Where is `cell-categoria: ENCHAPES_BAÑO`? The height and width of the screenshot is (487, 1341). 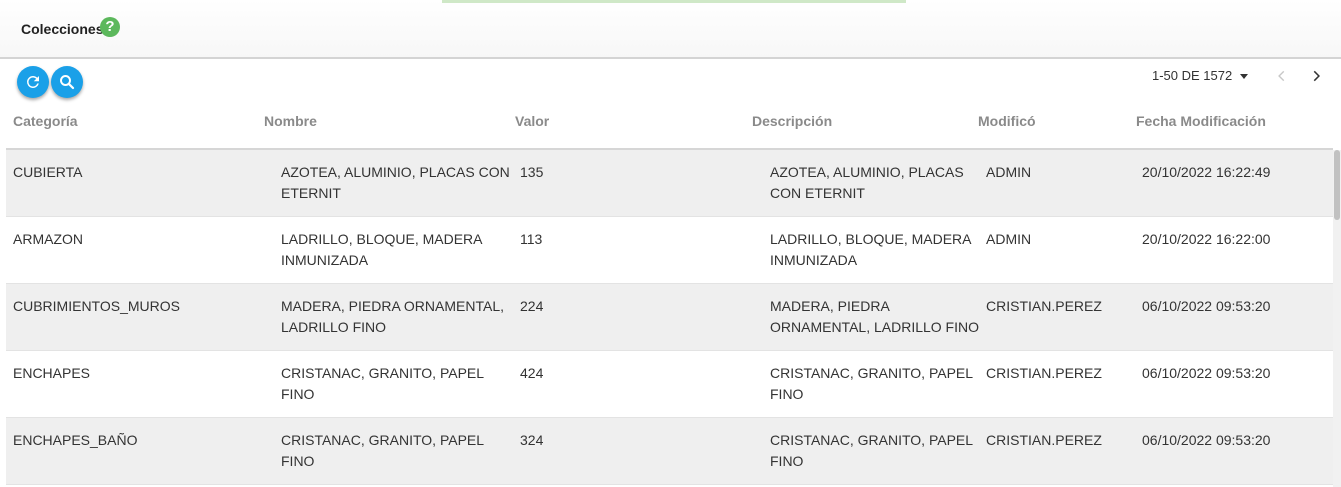
cell-categoria: ENCHAPES_BAÑO is located at coordinates (75, 440).